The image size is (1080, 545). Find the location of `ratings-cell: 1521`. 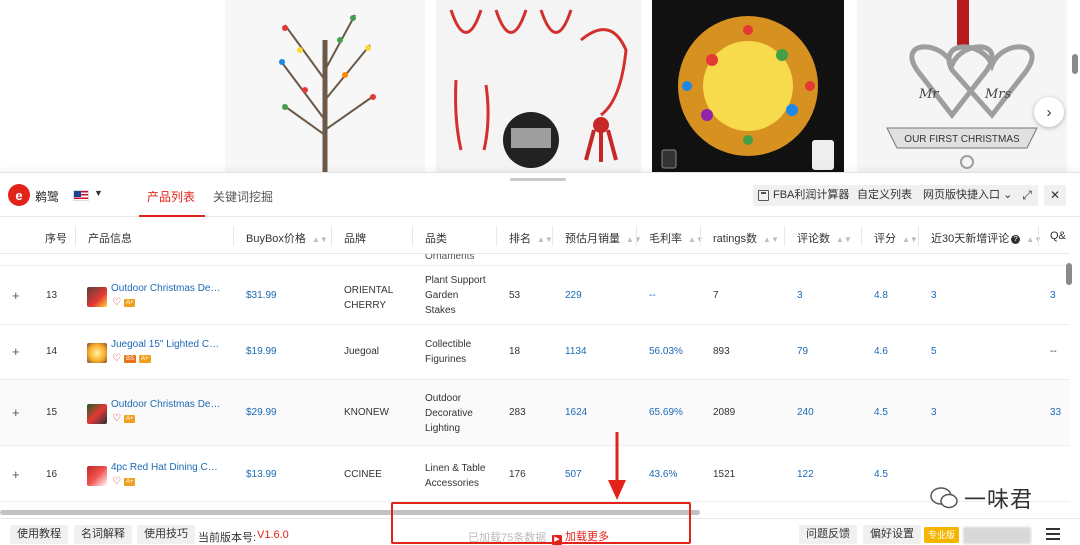

ratings-cell: 1521 is located at coordinates (724, 474).